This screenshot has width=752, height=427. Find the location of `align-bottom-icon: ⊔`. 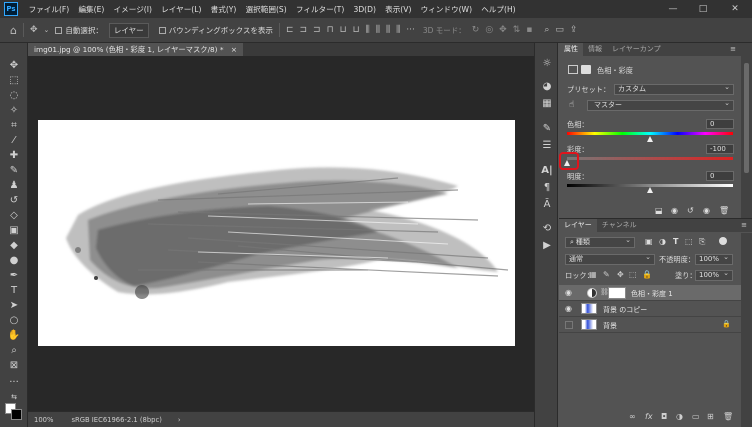

align-bottom-icon: ⊔ is located at coordinates (356, 30).